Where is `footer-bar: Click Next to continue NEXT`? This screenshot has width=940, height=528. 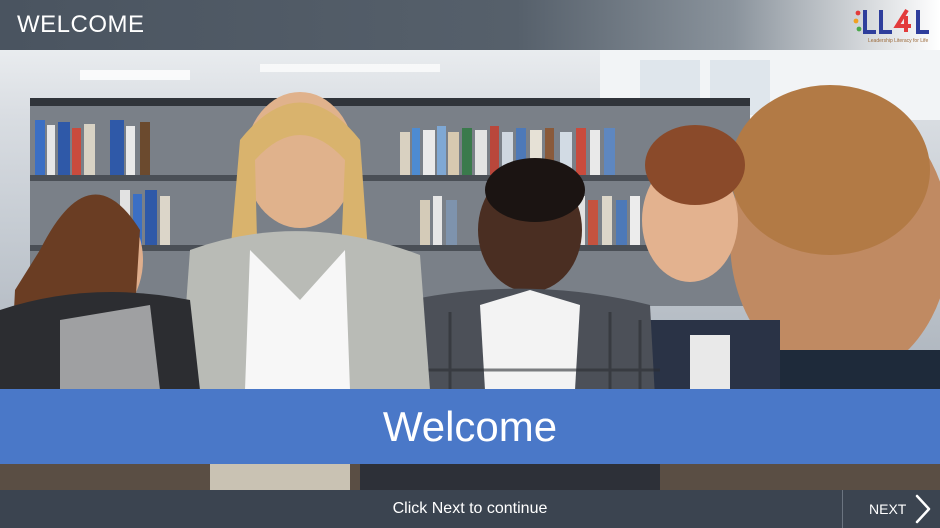
footer-bar: Click Next to continue NEXT is located at coordinates (470, 509).